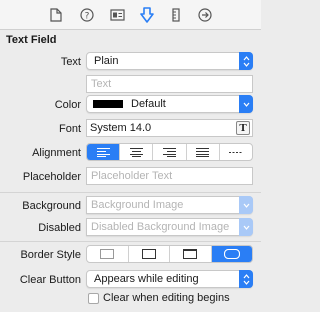 This screenshot has width=320, height=312. What do you see at coordinates (59, 228) in the screenshot?
I see `disabled-label: Disabled` at bounding box center [59, 228].